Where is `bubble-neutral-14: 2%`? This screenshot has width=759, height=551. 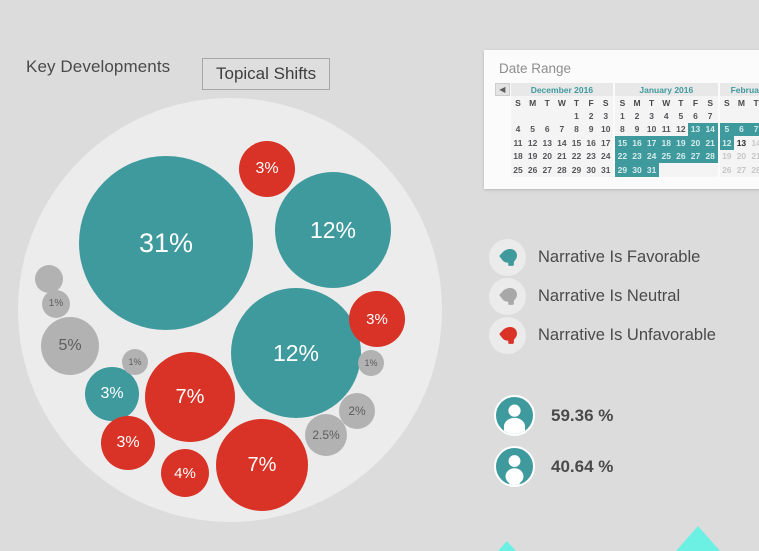
bubble-neutral-14: 2% is located at coordinates (357, 411).